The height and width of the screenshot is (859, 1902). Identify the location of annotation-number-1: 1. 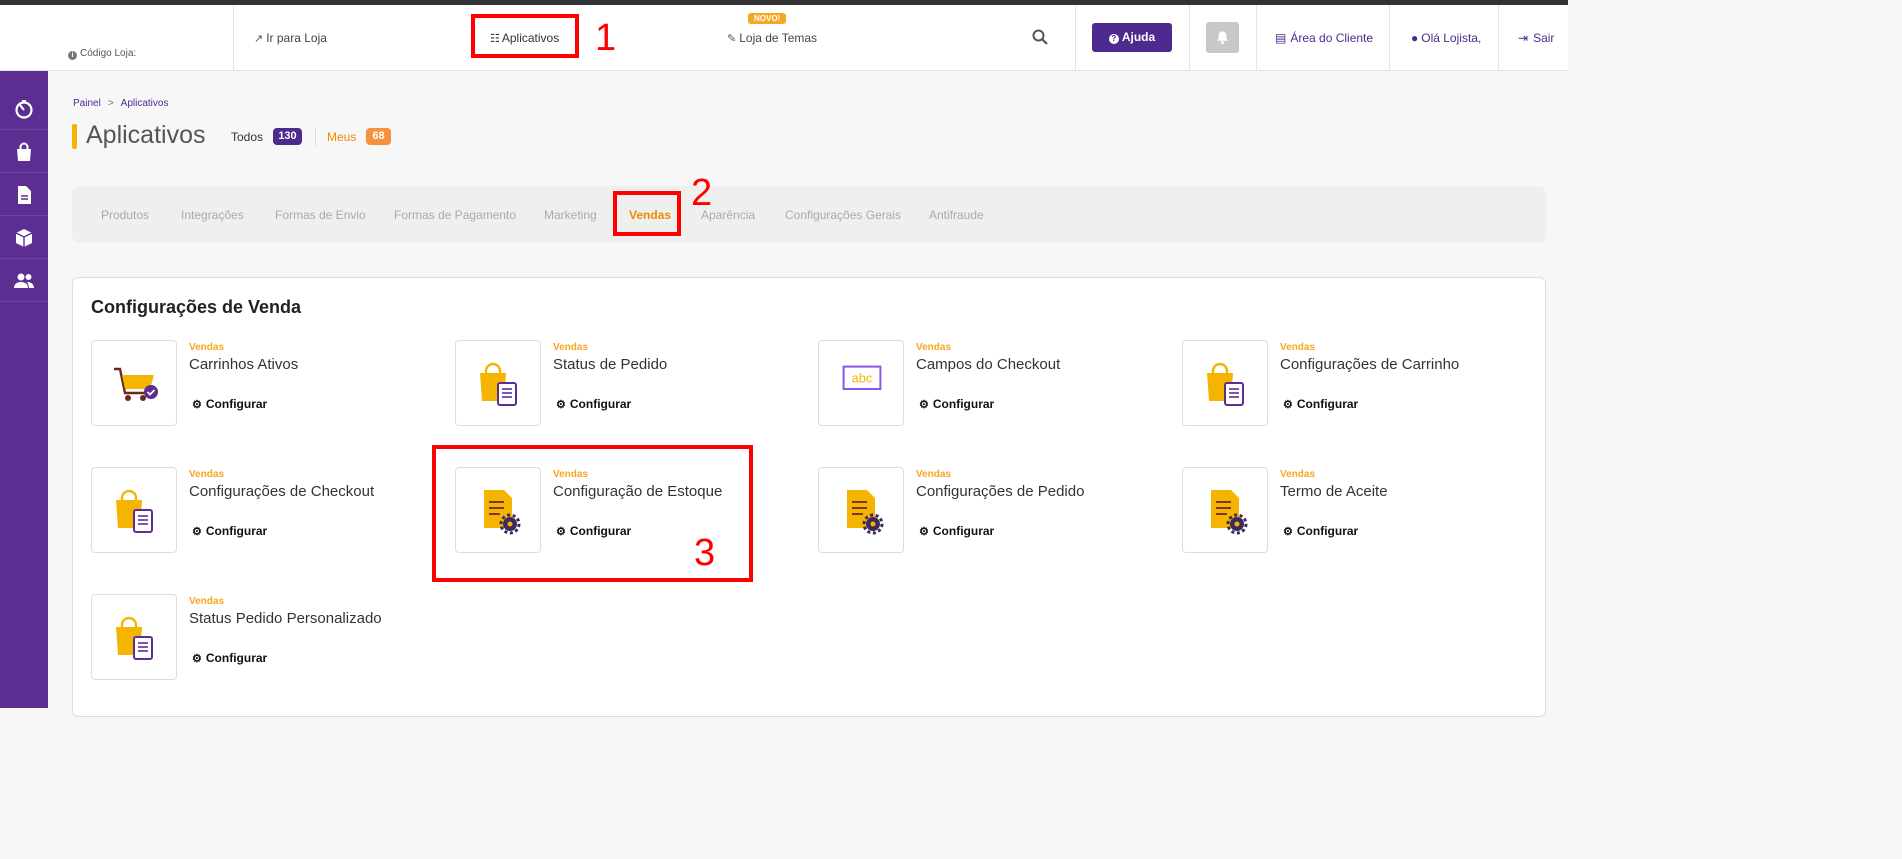
(606, 38).